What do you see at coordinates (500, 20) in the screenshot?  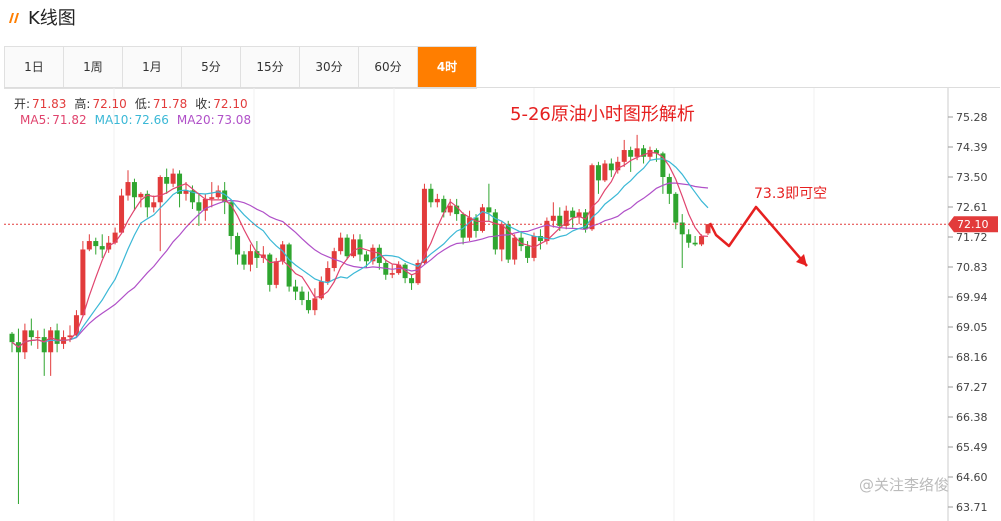 I see `header: K线图` at bounding box center [500, 20].